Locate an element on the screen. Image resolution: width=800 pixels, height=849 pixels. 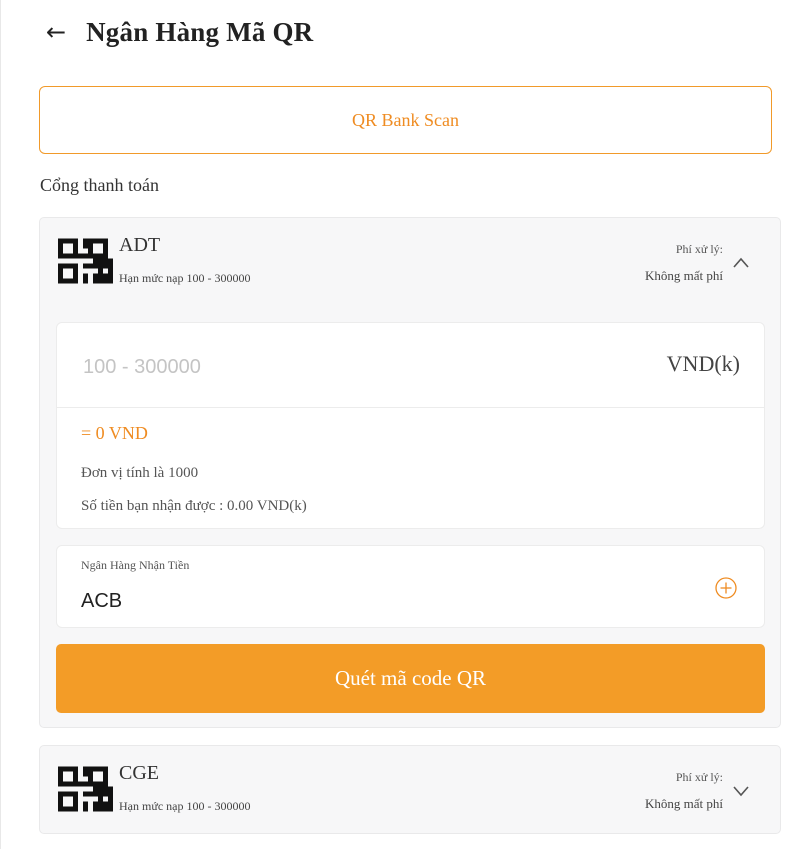
arrow-left-icon: ← is located at coordinates (56, 32).